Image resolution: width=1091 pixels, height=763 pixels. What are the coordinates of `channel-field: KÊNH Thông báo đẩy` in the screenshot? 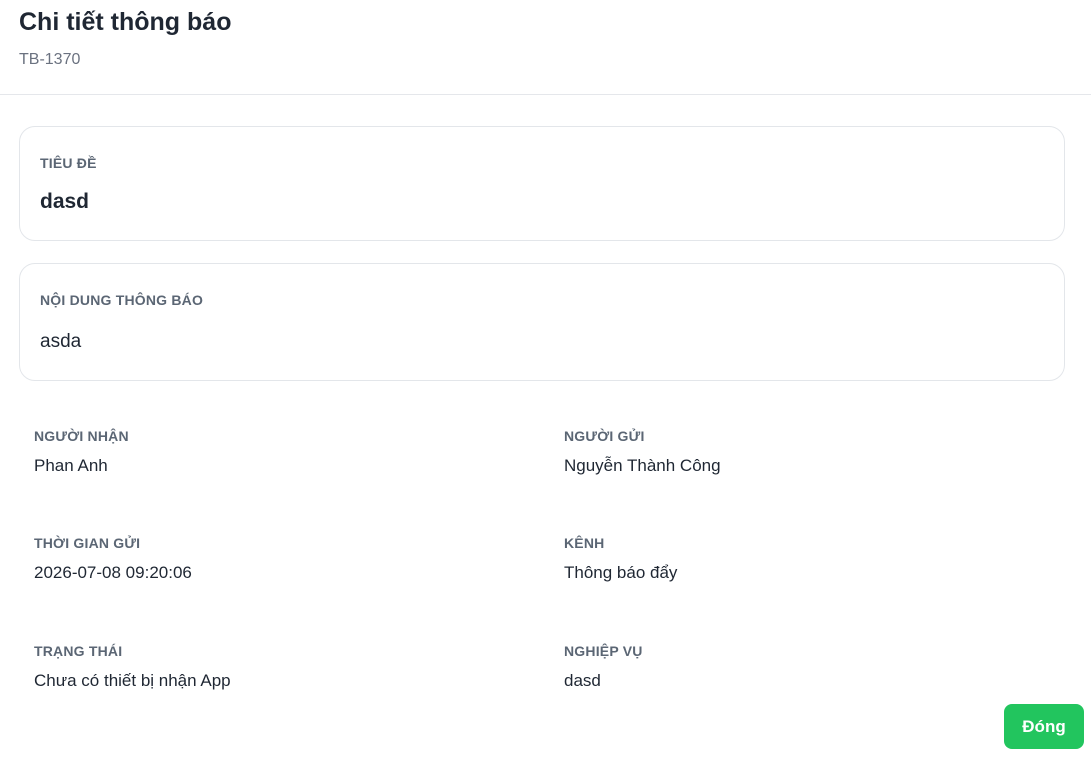 It's located at (804, 559).